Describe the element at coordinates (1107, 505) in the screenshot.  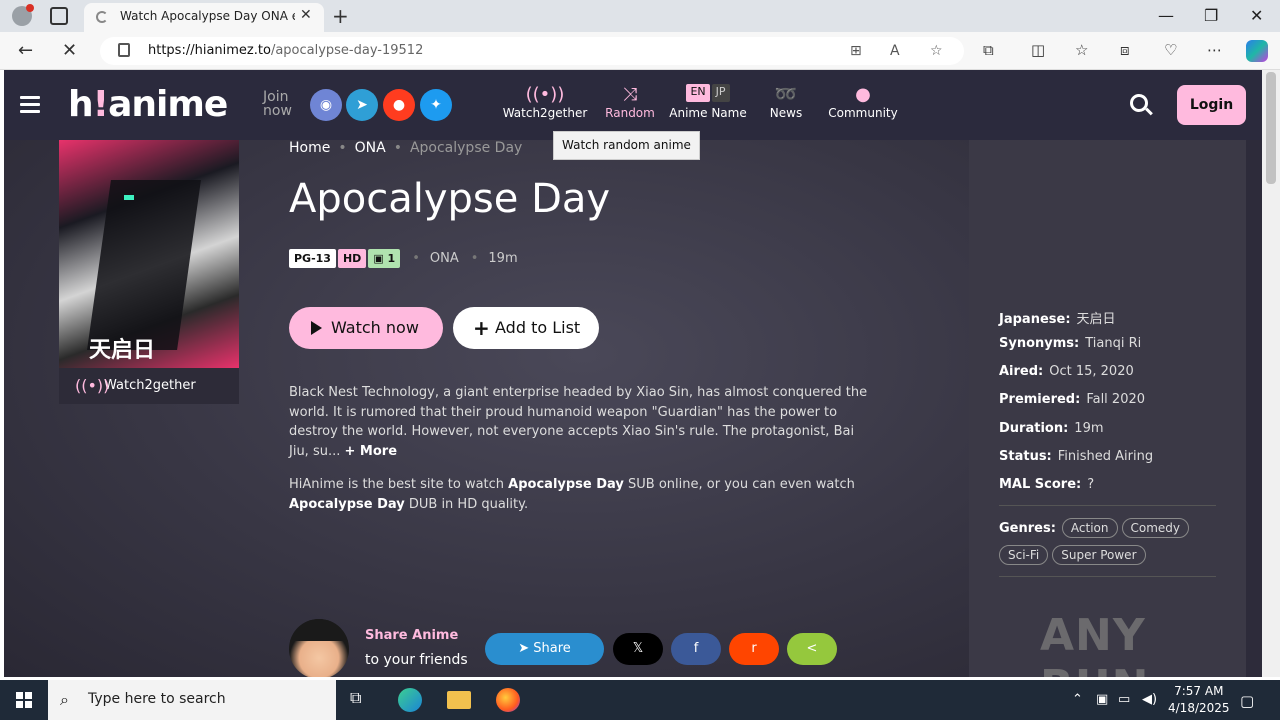
I see `divider` at that location.